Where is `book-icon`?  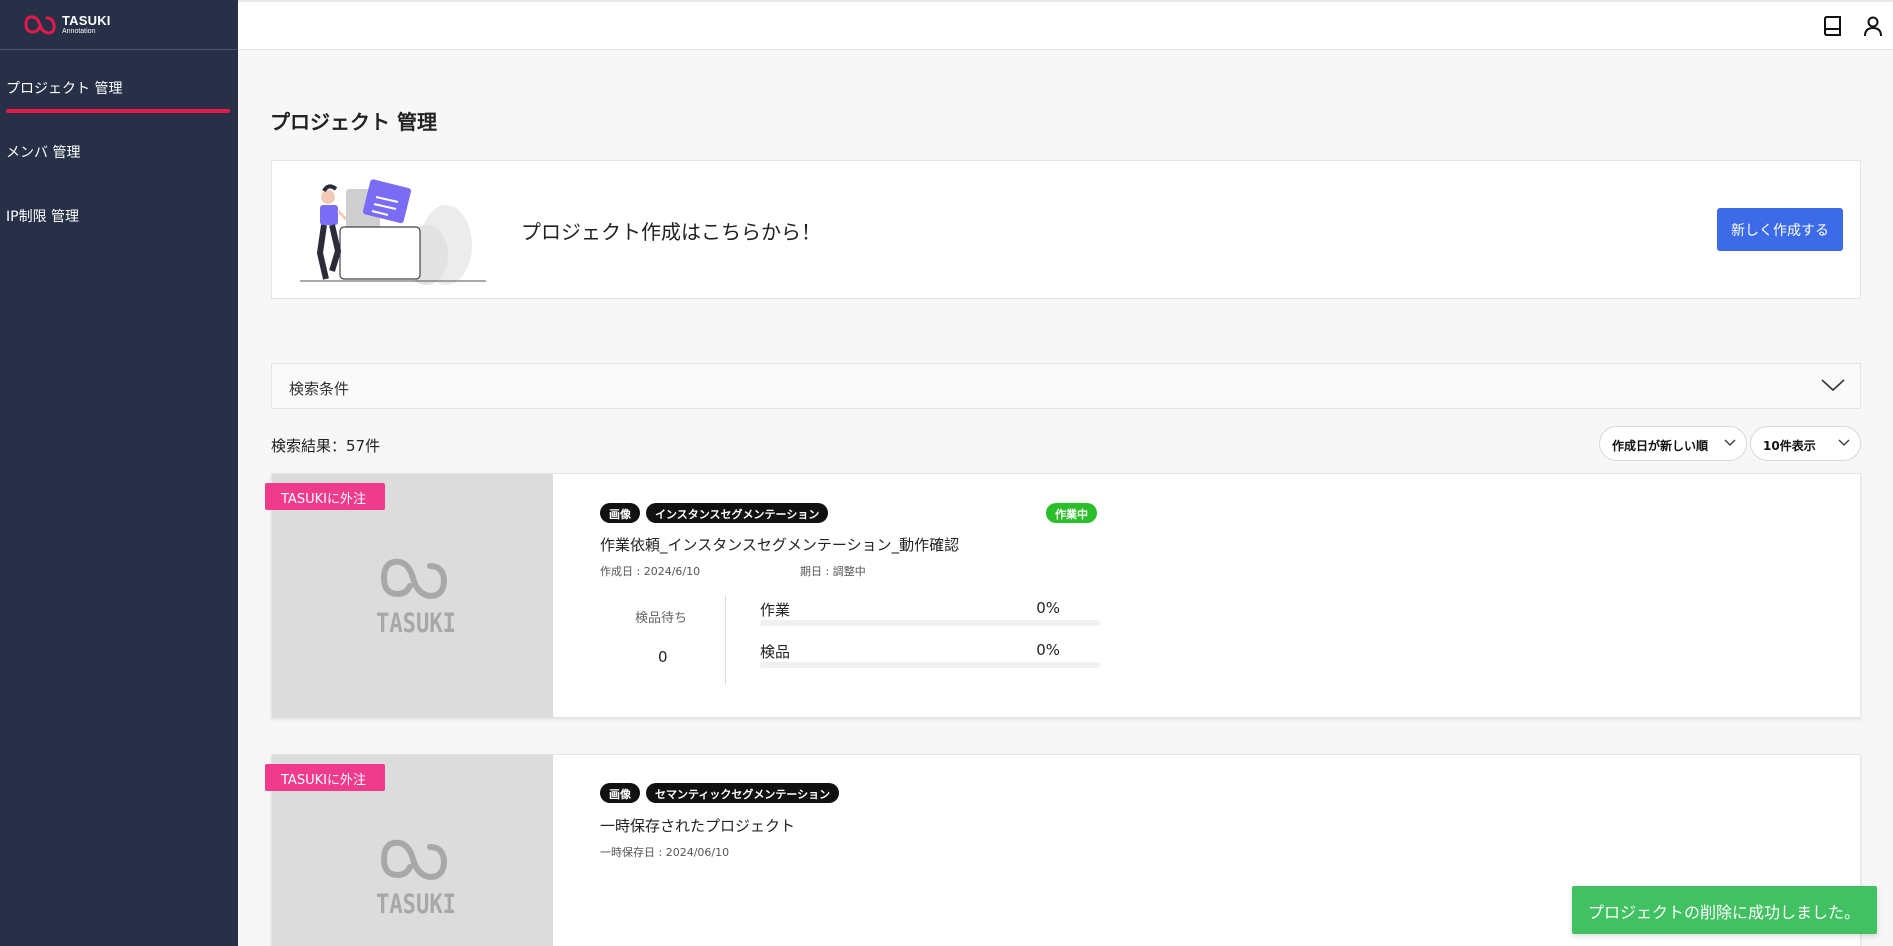
book-icon is located at coordinates (1833, 26).